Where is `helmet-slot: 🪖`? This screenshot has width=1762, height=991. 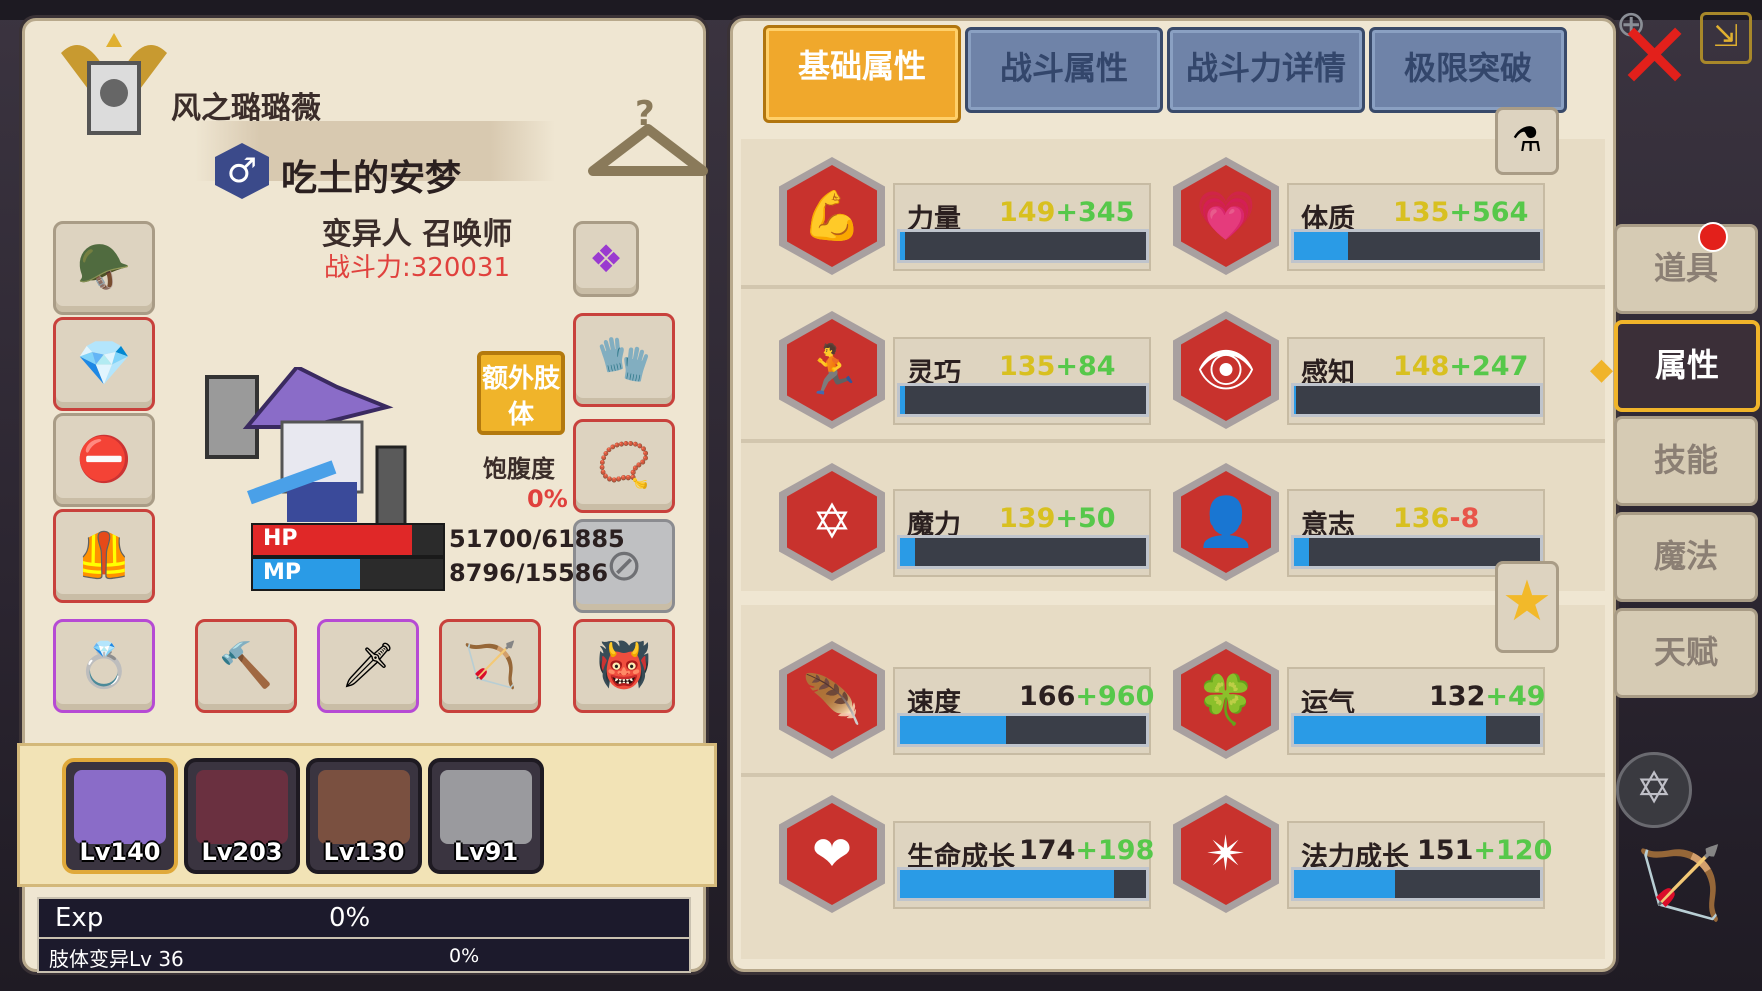
helmet-slot: 🪖 is located at coordinates (104, 268).